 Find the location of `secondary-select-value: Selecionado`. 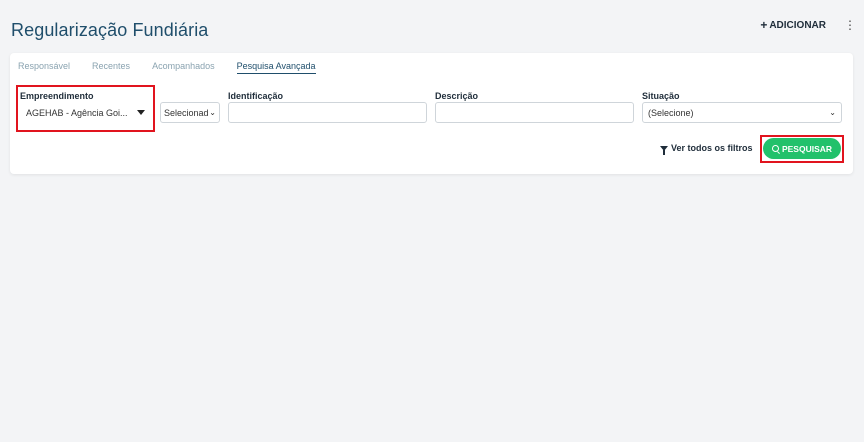

secondary-select-value: Selecionado is located at coordinates (186, 112).